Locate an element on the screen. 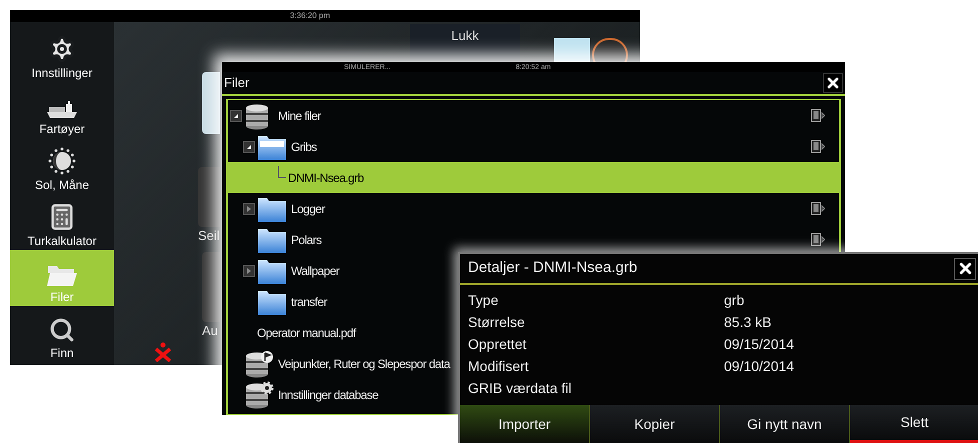 Image resolution: width=978 pixels, height=443 pixels. detail-label: Type is located at coordinates (484, 300).